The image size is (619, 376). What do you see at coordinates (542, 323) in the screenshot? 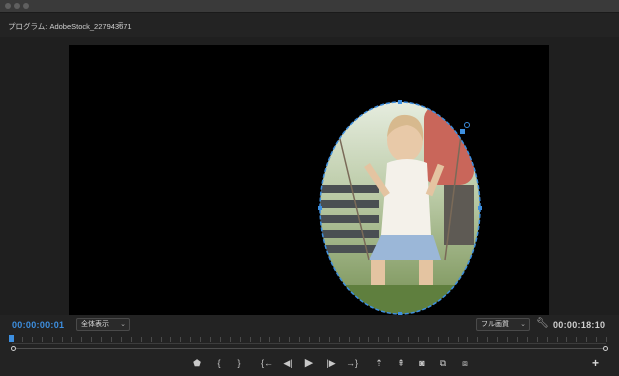
I see `wrench-icon: 🔧︎` at bounding box center [542, 323].